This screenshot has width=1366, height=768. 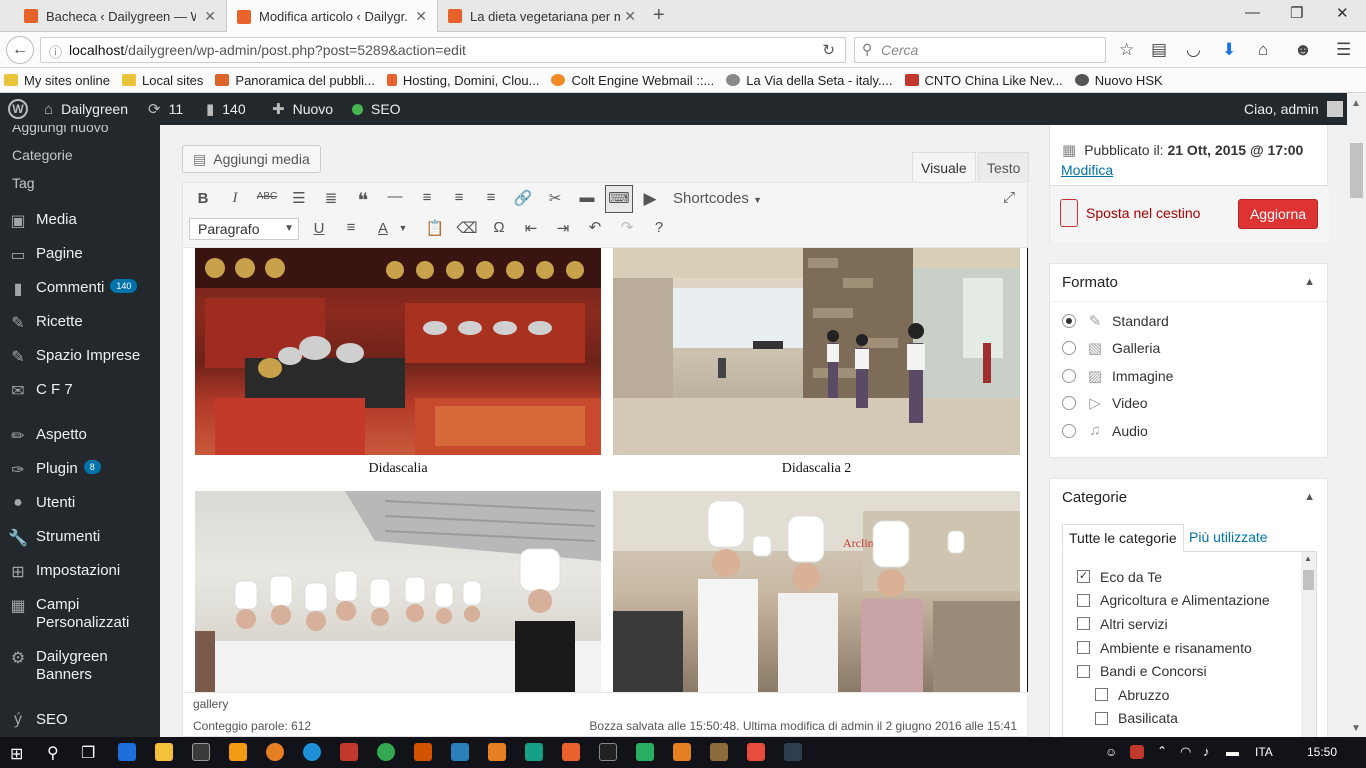 What do you see at coordinates (238, 752) in the screenshot?
I see `media-player-icon` at bounding box center [238, 752].